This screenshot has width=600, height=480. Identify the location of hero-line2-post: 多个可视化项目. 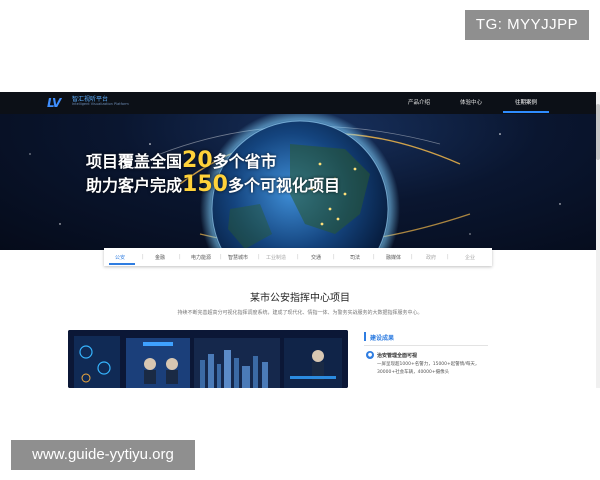
(283, 185).